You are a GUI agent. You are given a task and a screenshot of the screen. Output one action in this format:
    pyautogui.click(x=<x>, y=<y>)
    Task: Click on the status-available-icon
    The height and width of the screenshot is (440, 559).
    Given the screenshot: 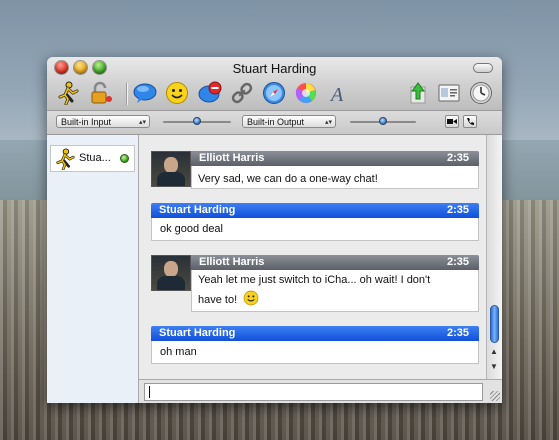 What is the action you would take?
    pyautogui.click(x=124, y=158)
    